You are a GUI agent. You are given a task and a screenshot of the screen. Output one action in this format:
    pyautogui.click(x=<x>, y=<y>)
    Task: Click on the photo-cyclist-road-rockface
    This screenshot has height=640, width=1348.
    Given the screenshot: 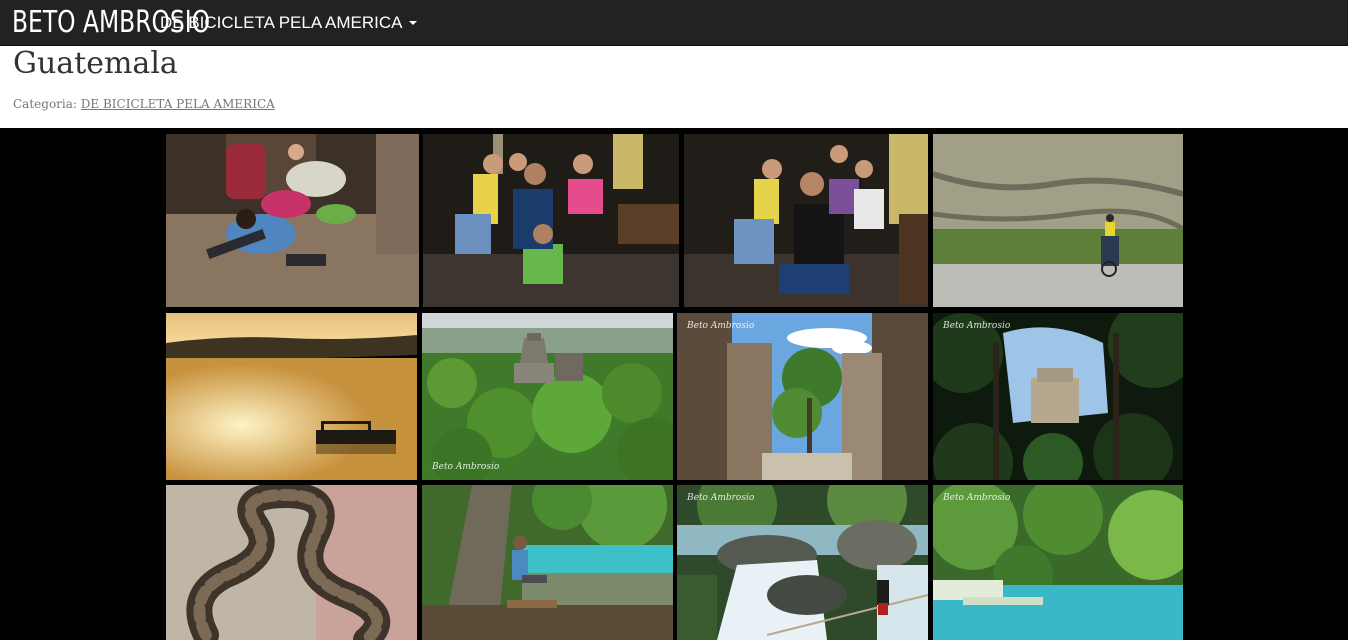 What is the action you would take?
    pyautogui.click(x=1058, y=220)
    